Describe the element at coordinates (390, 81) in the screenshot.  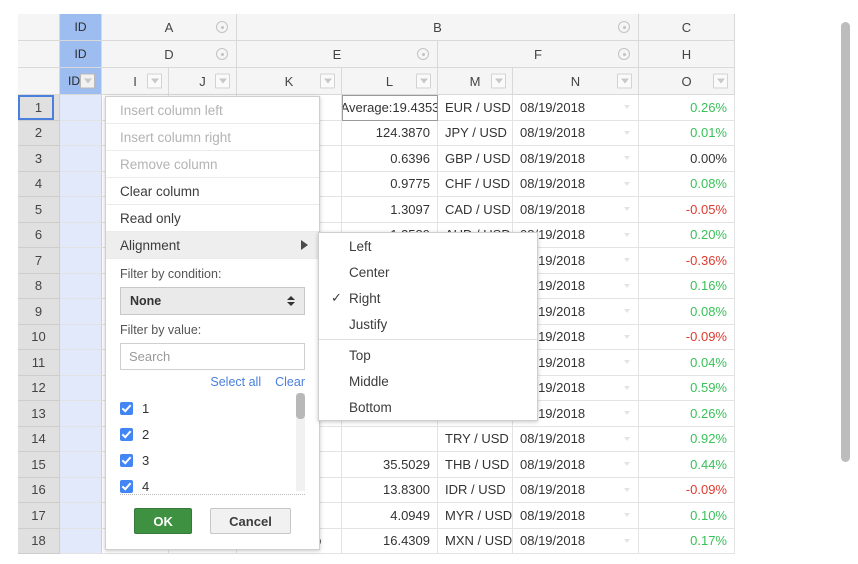
I see `column-header-l: L` at that location.